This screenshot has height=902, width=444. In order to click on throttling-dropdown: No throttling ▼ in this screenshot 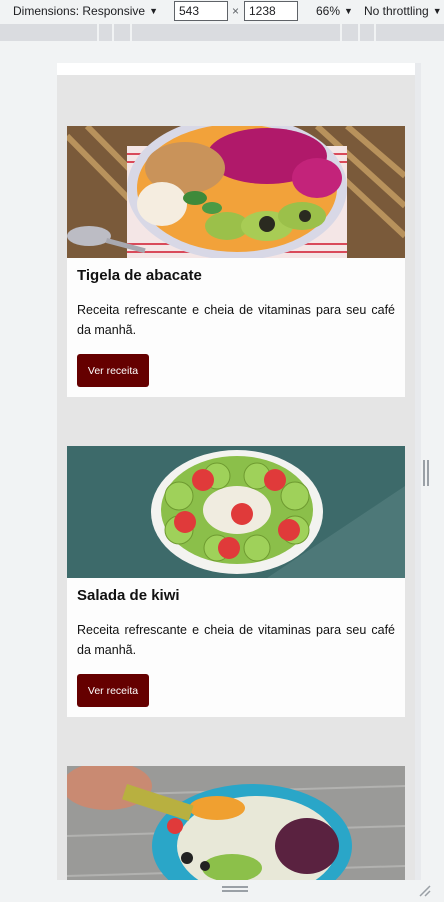, I will do `click(403, 11)`.